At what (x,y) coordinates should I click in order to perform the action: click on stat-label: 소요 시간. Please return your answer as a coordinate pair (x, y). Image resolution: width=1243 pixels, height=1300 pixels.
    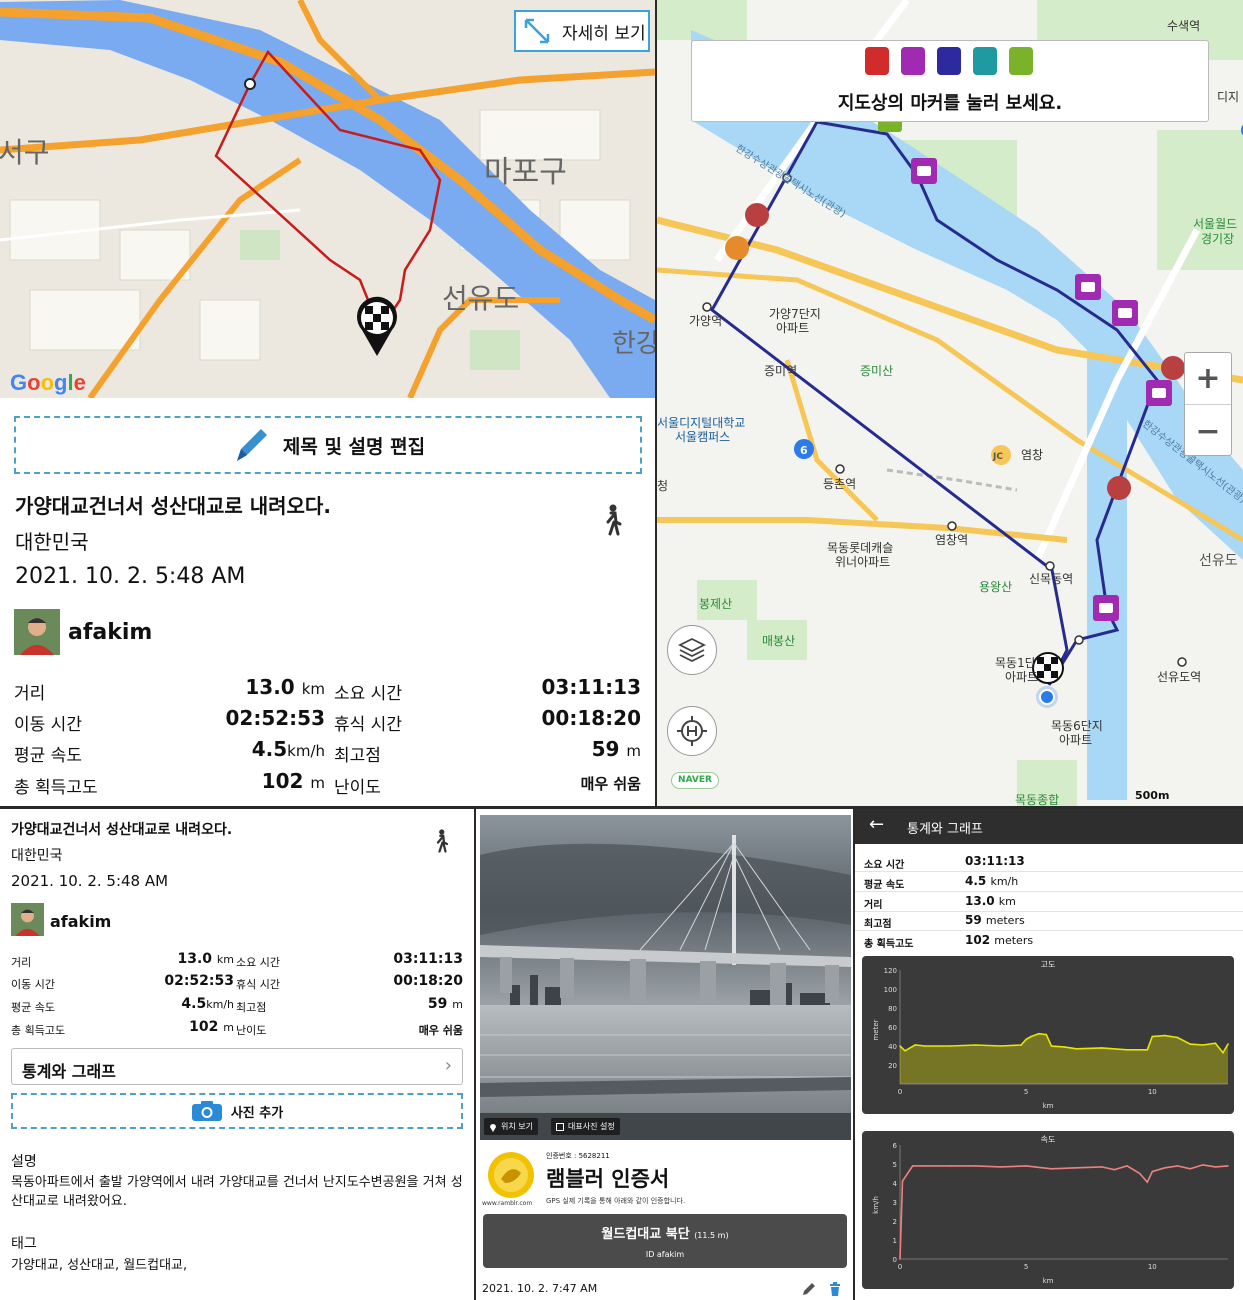
    Looking at the image, I should click on (368, 694).